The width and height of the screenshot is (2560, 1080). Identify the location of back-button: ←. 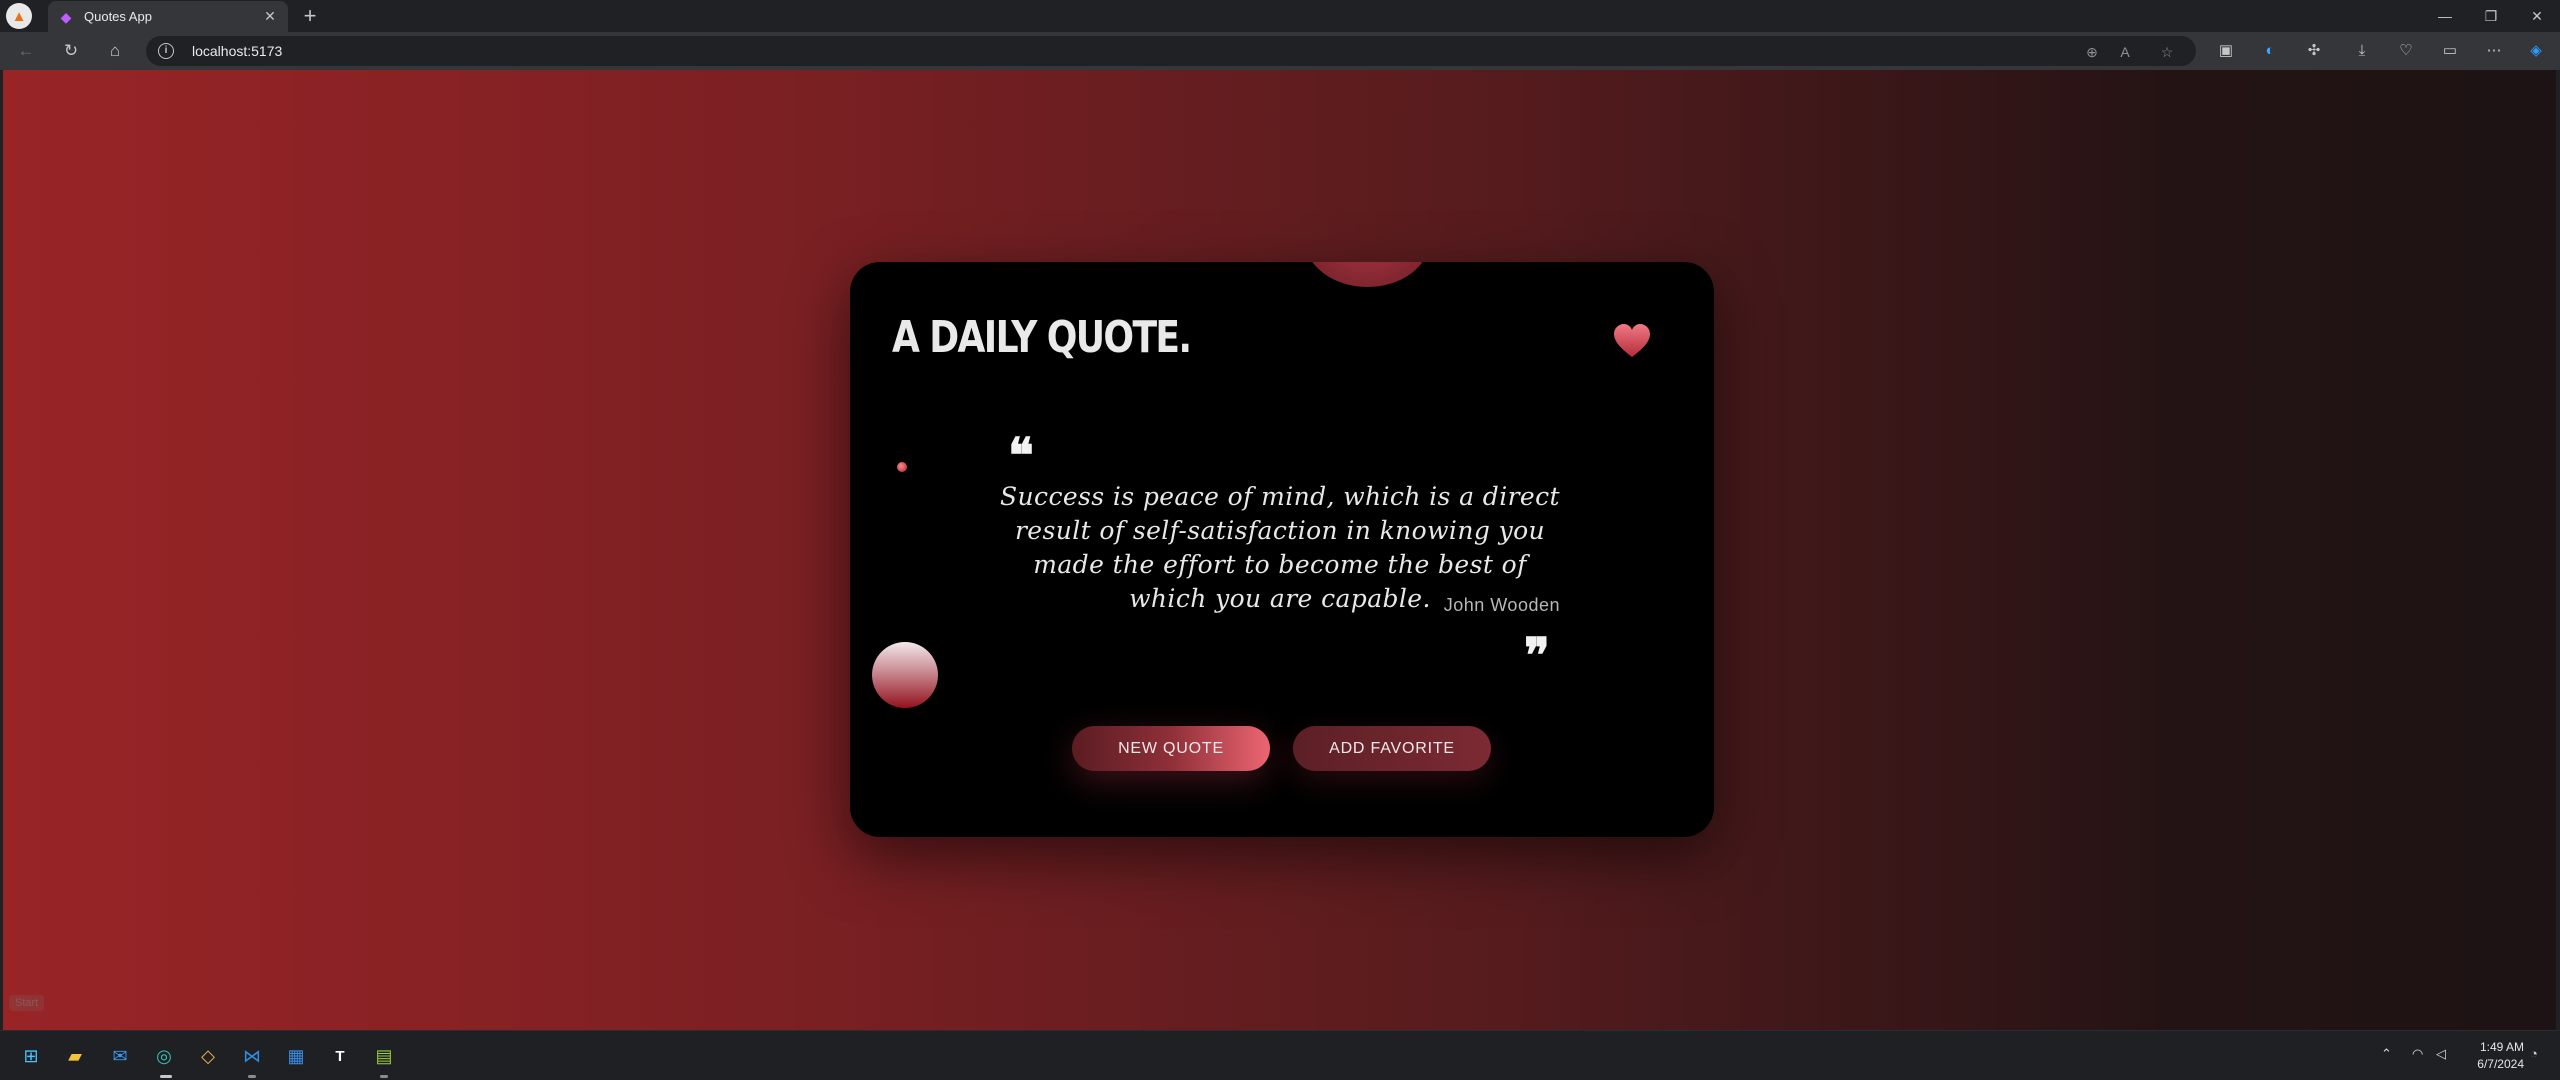
(26, 51).